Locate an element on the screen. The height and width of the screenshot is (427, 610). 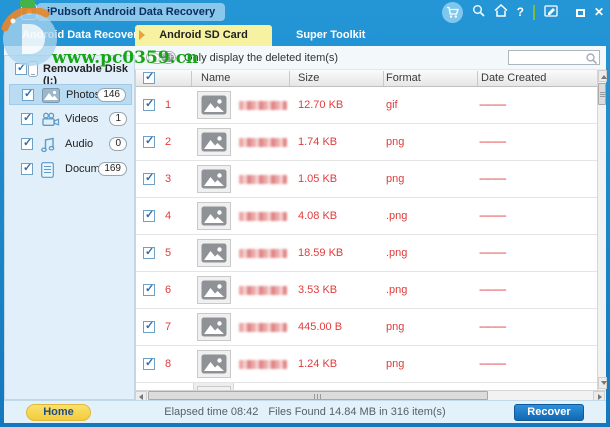
col-format: Format is located at coordinates (403, 78).